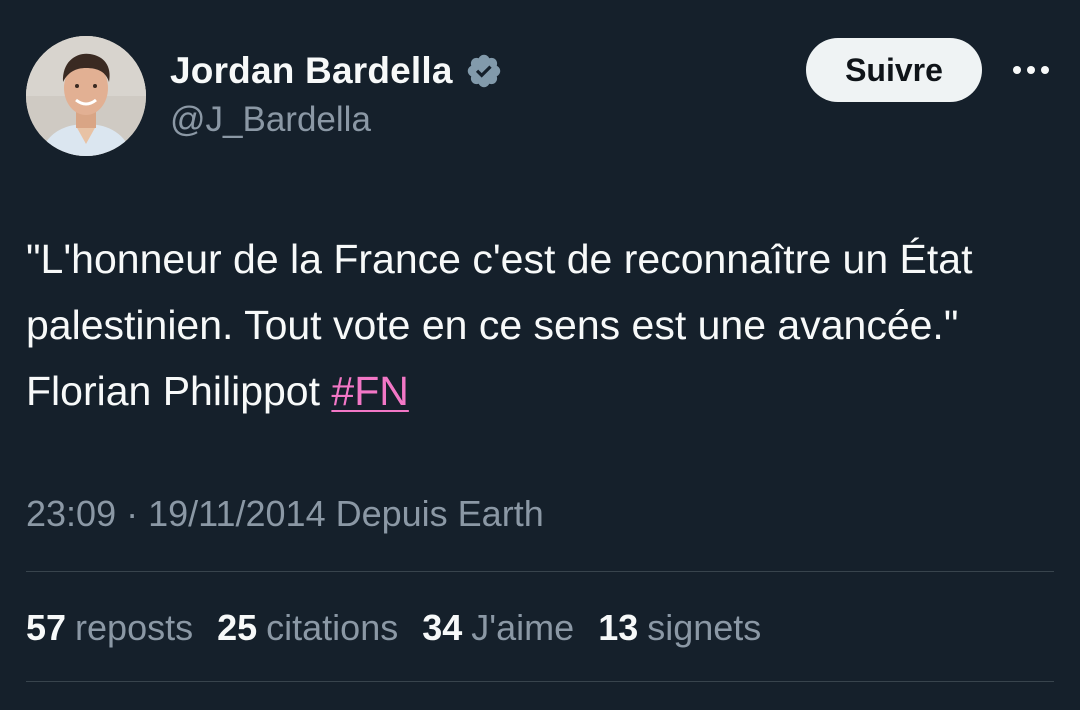  What do you see at coordinates (894, 70) in the screenshot?
I see `follow-button: Suivre` at bounding box center [894, 70].